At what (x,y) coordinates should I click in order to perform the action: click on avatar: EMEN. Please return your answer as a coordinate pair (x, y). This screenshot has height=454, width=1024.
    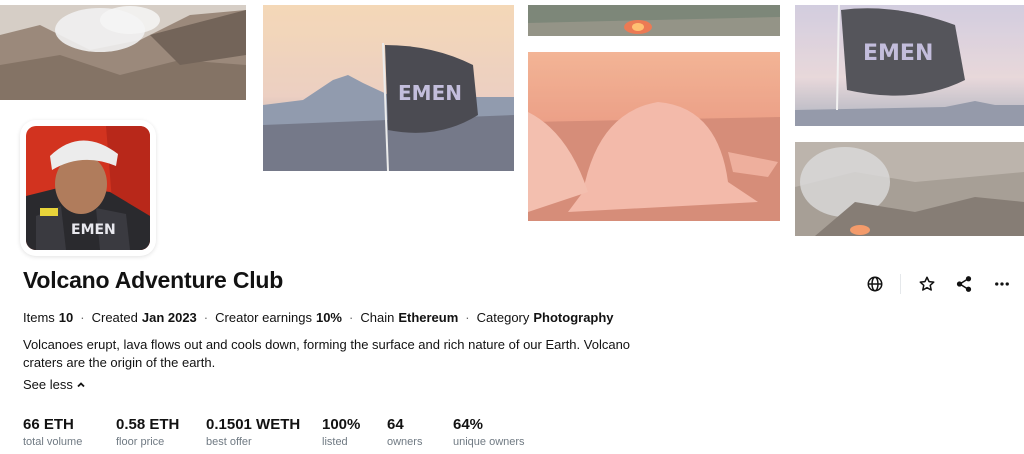
    Looking at the image, I should click on (88, 188).